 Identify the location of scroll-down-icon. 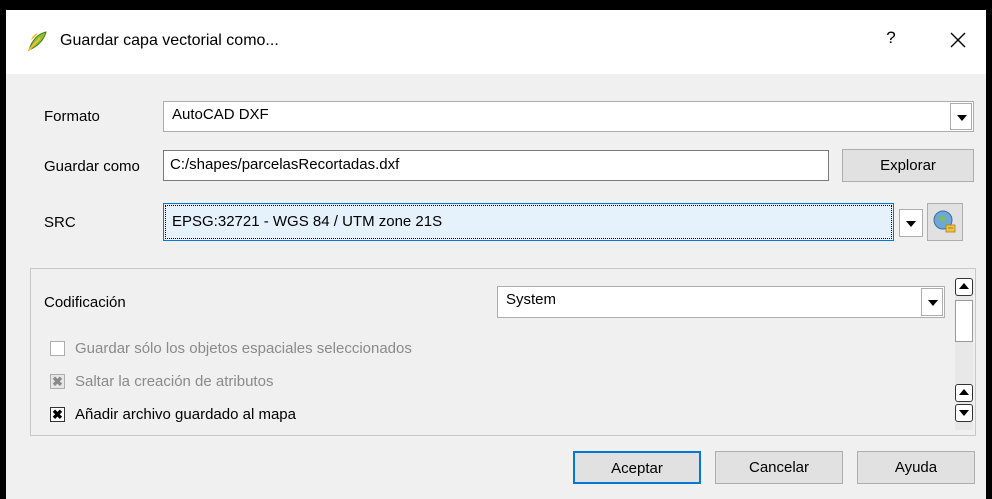
(964, 413).